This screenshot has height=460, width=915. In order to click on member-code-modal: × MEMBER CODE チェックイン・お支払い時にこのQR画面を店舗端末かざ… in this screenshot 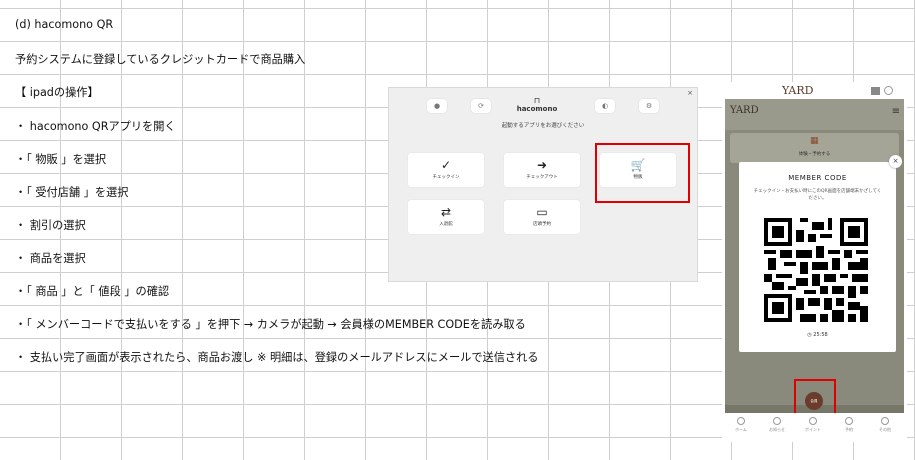, I will do `click(820, 253)`.